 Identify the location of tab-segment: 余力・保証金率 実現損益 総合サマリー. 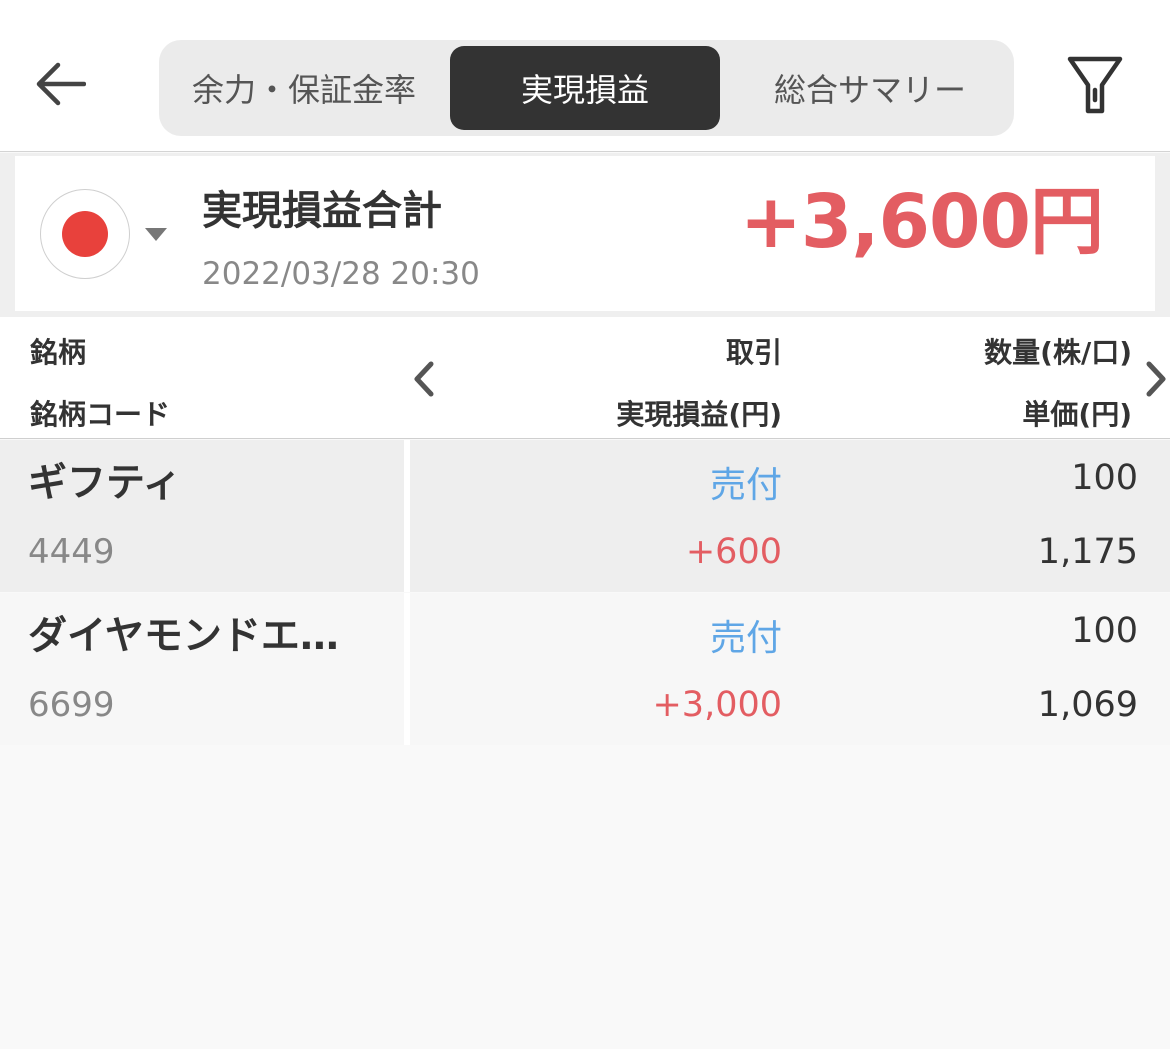
(586, 88).